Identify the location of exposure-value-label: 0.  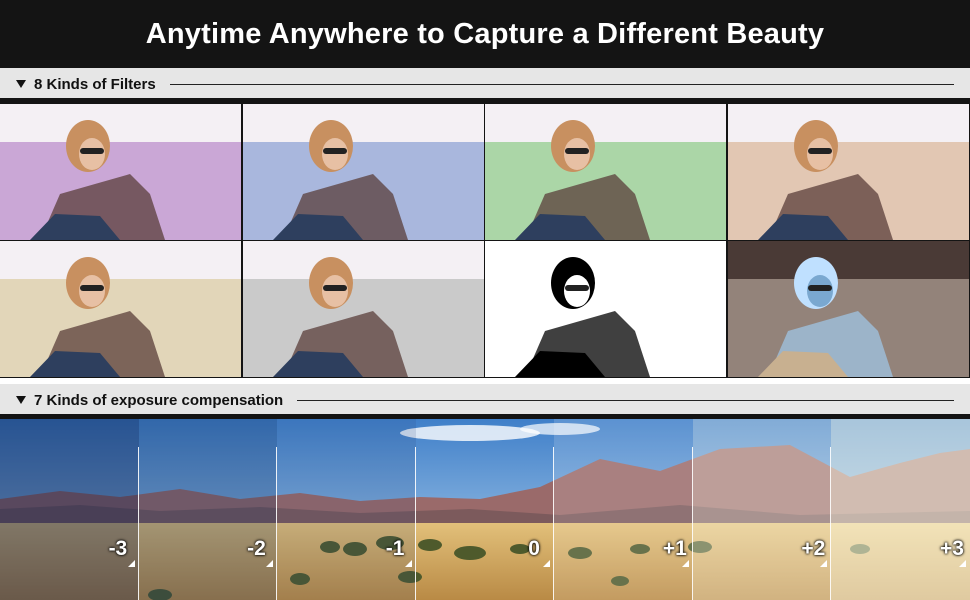
(534, 548).